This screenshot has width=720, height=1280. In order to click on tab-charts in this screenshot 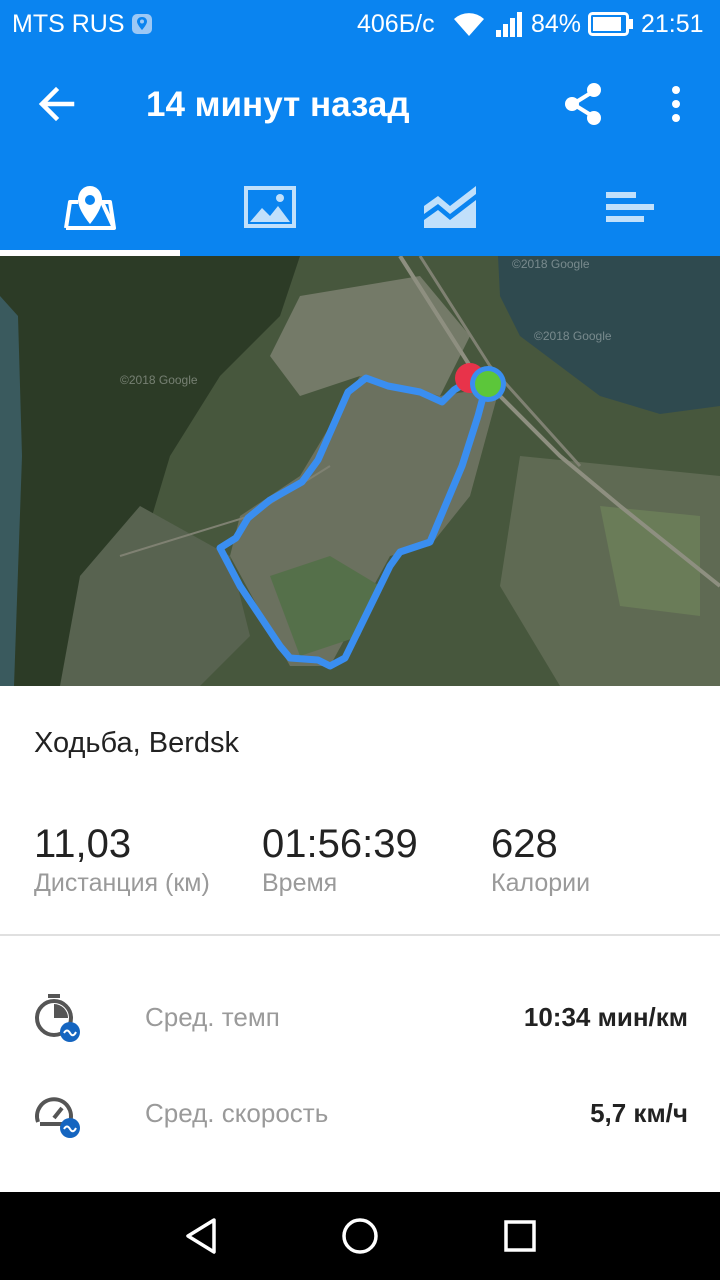, I will do `click(450, 208)`.